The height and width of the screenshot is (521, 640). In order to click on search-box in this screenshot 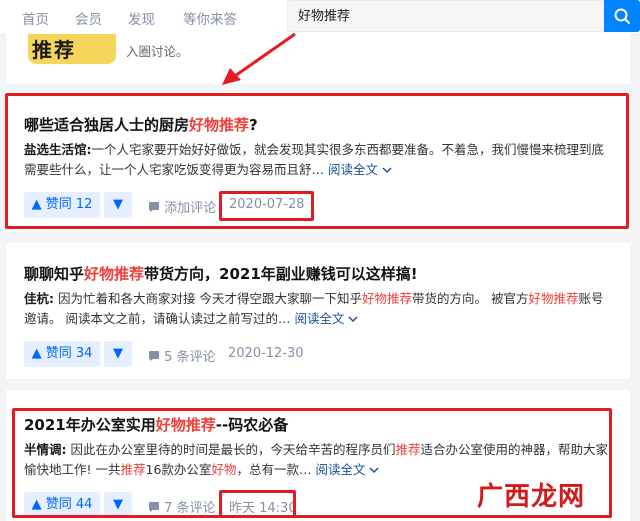, I will do `click(446, 16)`.